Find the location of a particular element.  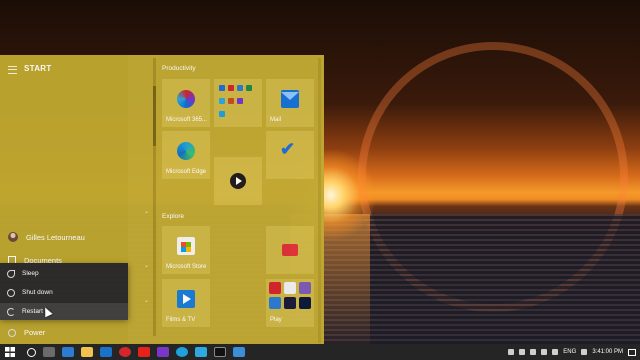

tile-label: Mail is located at coordinates (276, 120).